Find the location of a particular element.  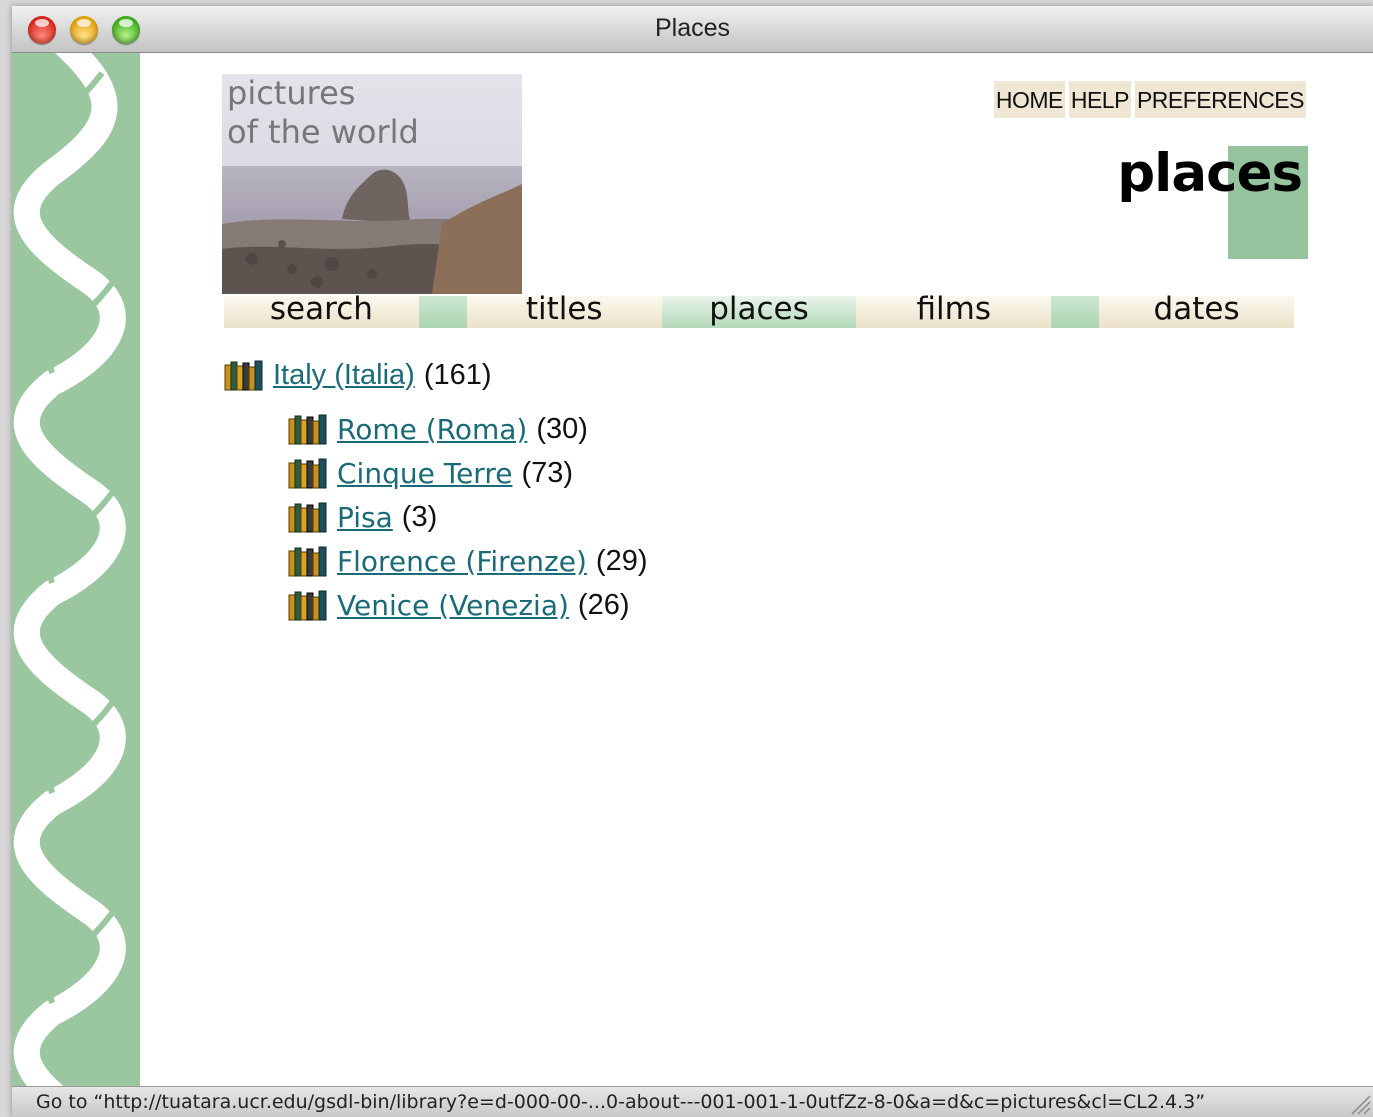

help-link: HELP is located at coordinates (1099, 99).